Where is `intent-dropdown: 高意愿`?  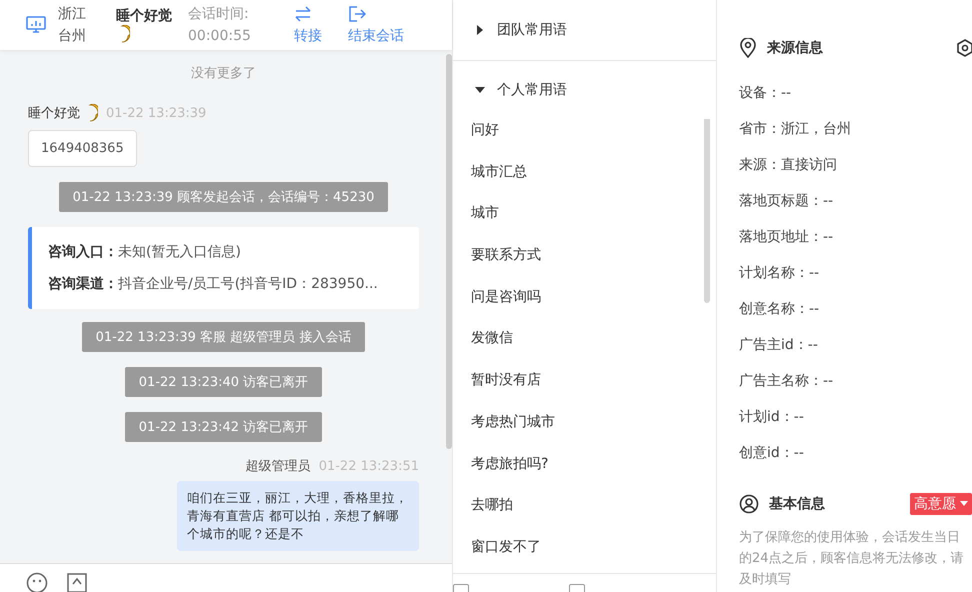
intent-dropdown: 高意愿 is located at coordinates (941, 504).